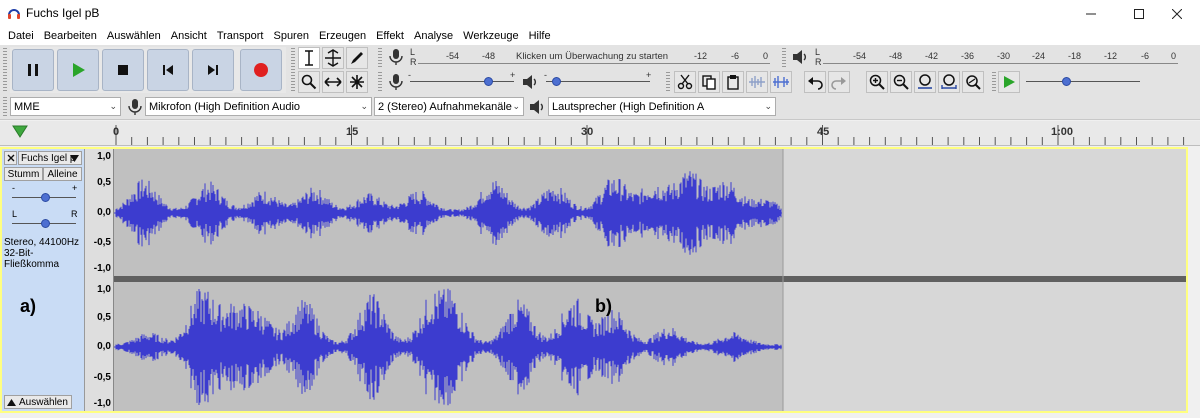  I want to click on pencil-icon, so click(357, 58).